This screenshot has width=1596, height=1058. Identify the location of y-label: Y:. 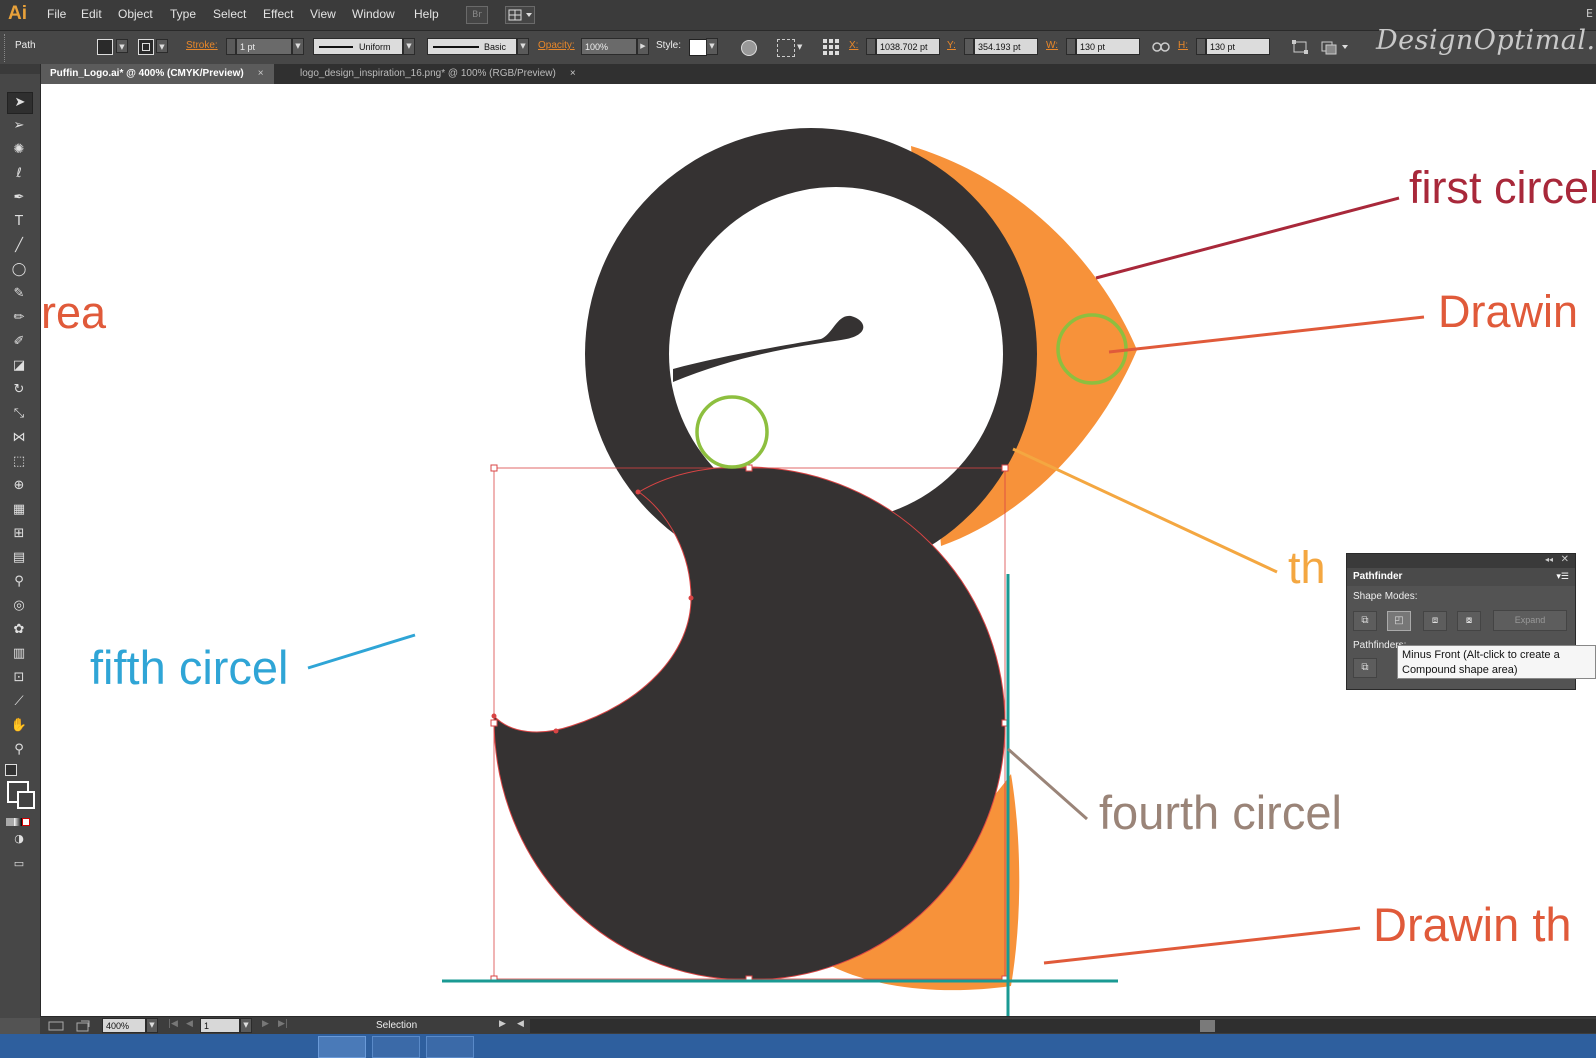
(951, 45).